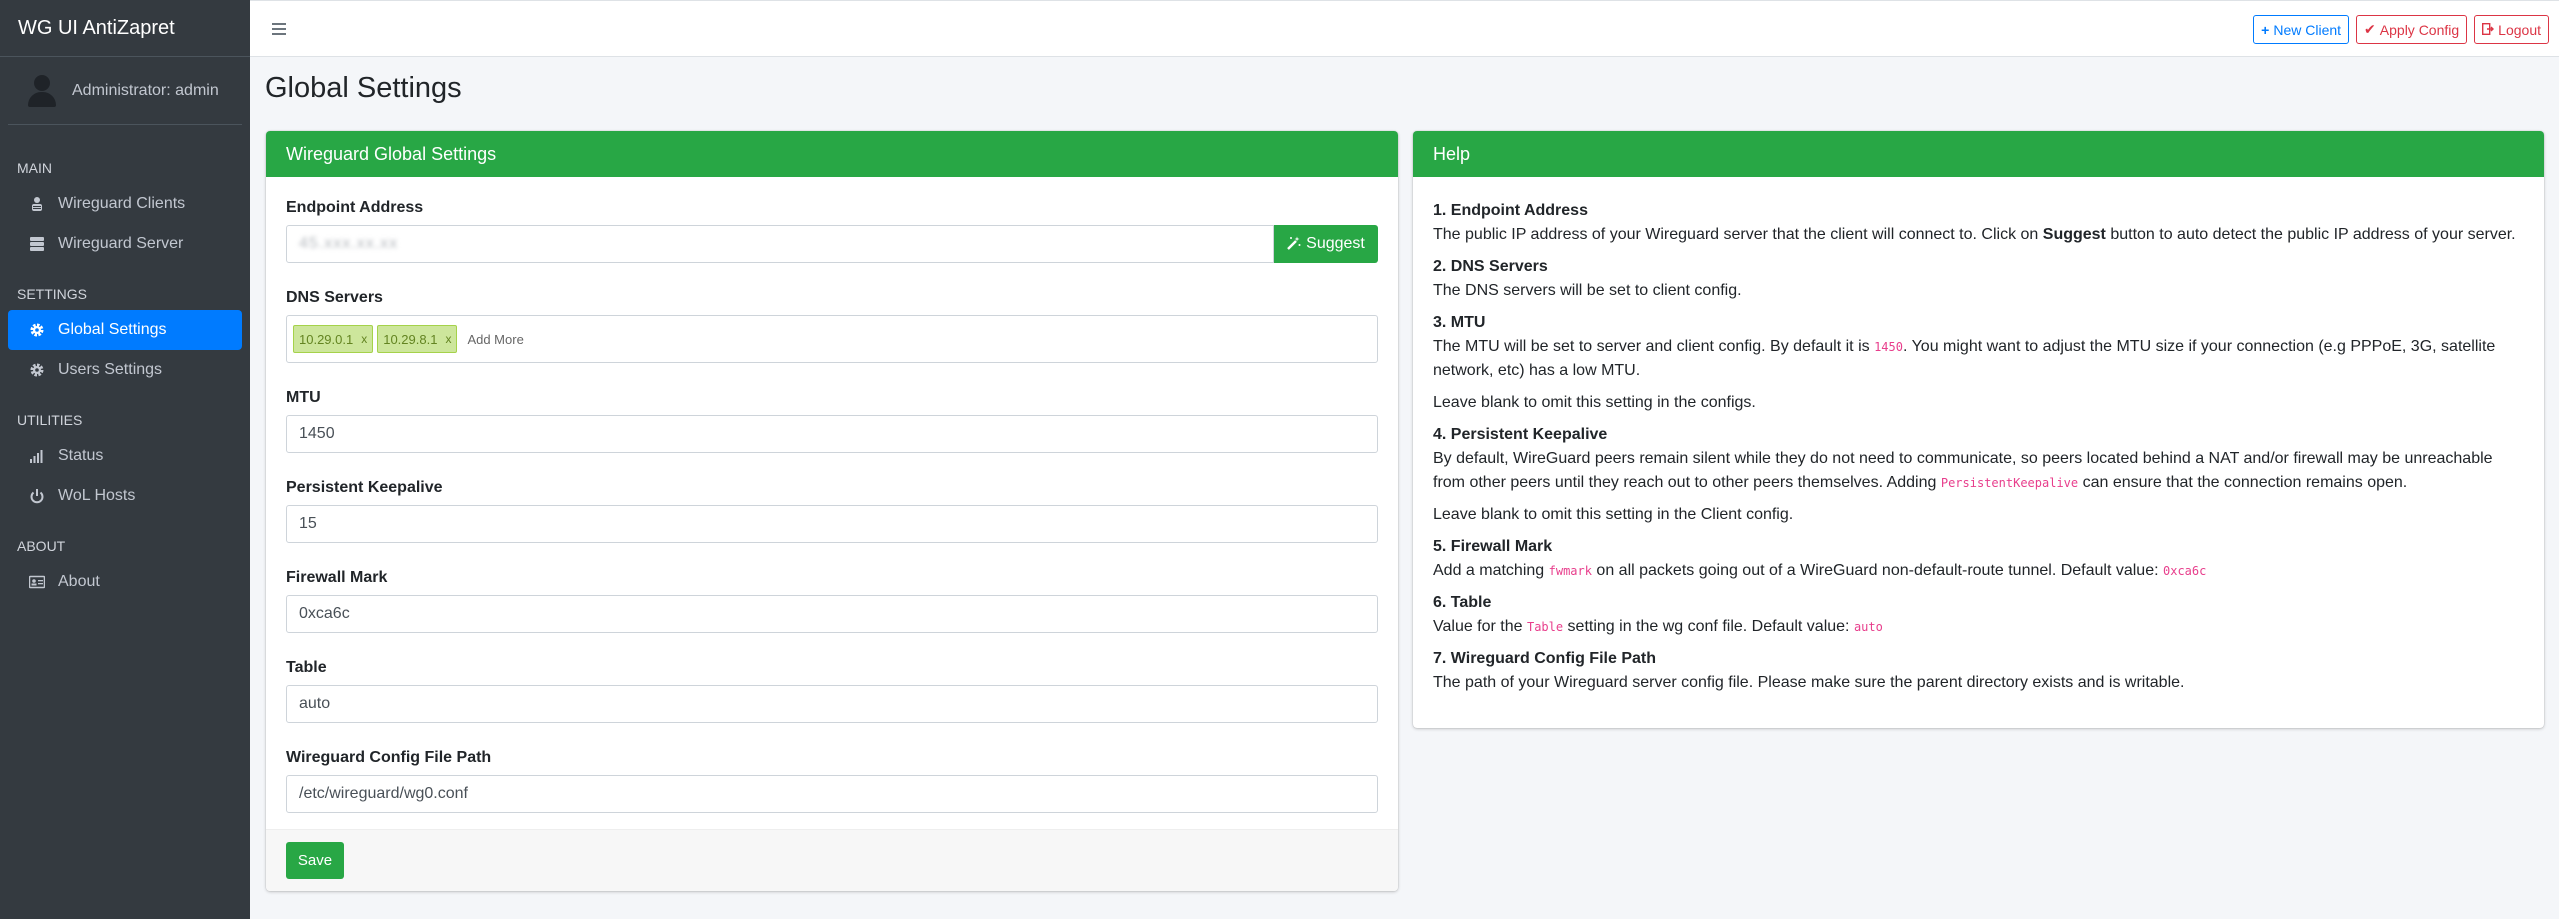 The width and height of the screenshot is (2559, 919). What do you see at coordinates (1544, 658) in the screenshot?
I see `help-title-config-path: 7. Wireguard Config File Path` at bounding box center [1544, 658].